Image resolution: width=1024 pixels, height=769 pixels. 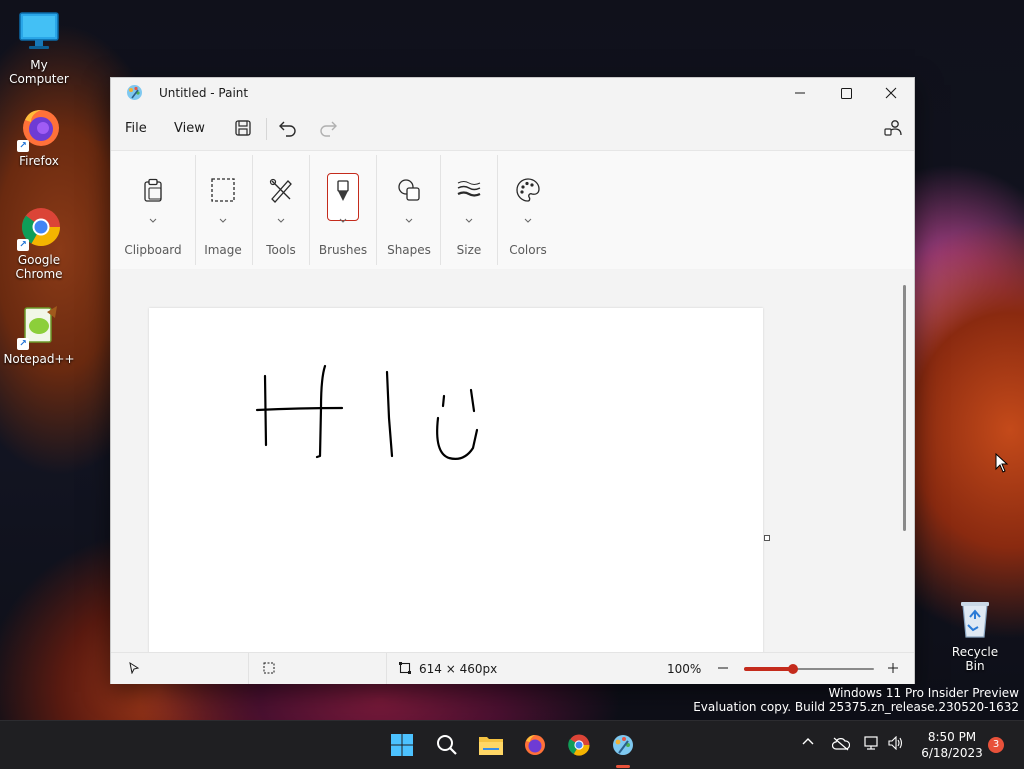 I want to click on firefox-icon, so click(x=535, y=745).